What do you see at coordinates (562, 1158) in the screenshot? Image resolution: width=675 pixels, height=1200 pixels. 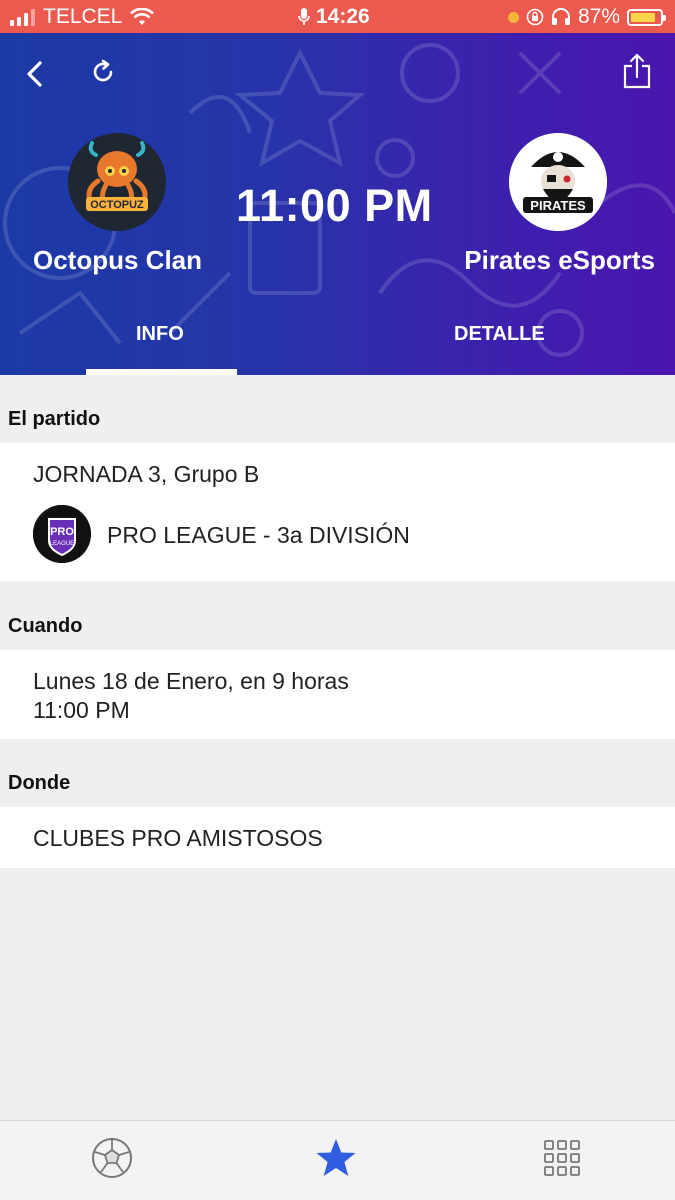 I see `grid-icon` at bounding box center [562, 1158].